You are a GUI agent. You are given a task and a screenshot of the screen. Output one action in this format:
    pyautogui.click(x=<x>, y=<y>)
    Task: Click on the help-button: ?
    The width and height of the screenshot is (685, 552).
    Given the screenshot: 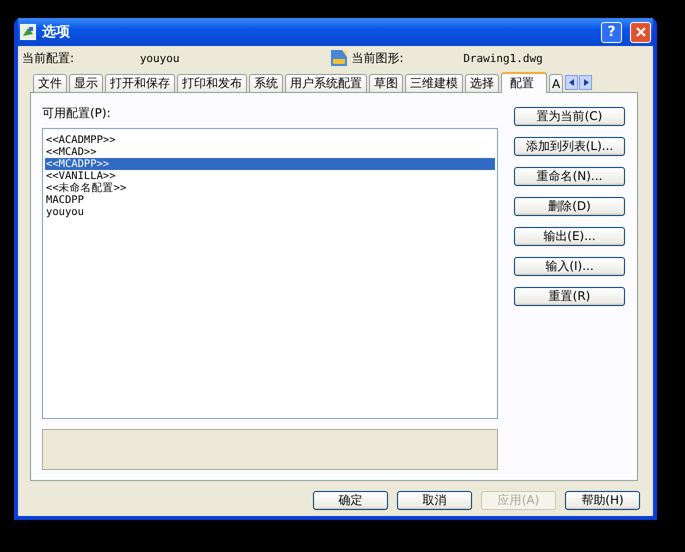 What is the action you would take?
    pyautogui.click(x=611, y=32)
    